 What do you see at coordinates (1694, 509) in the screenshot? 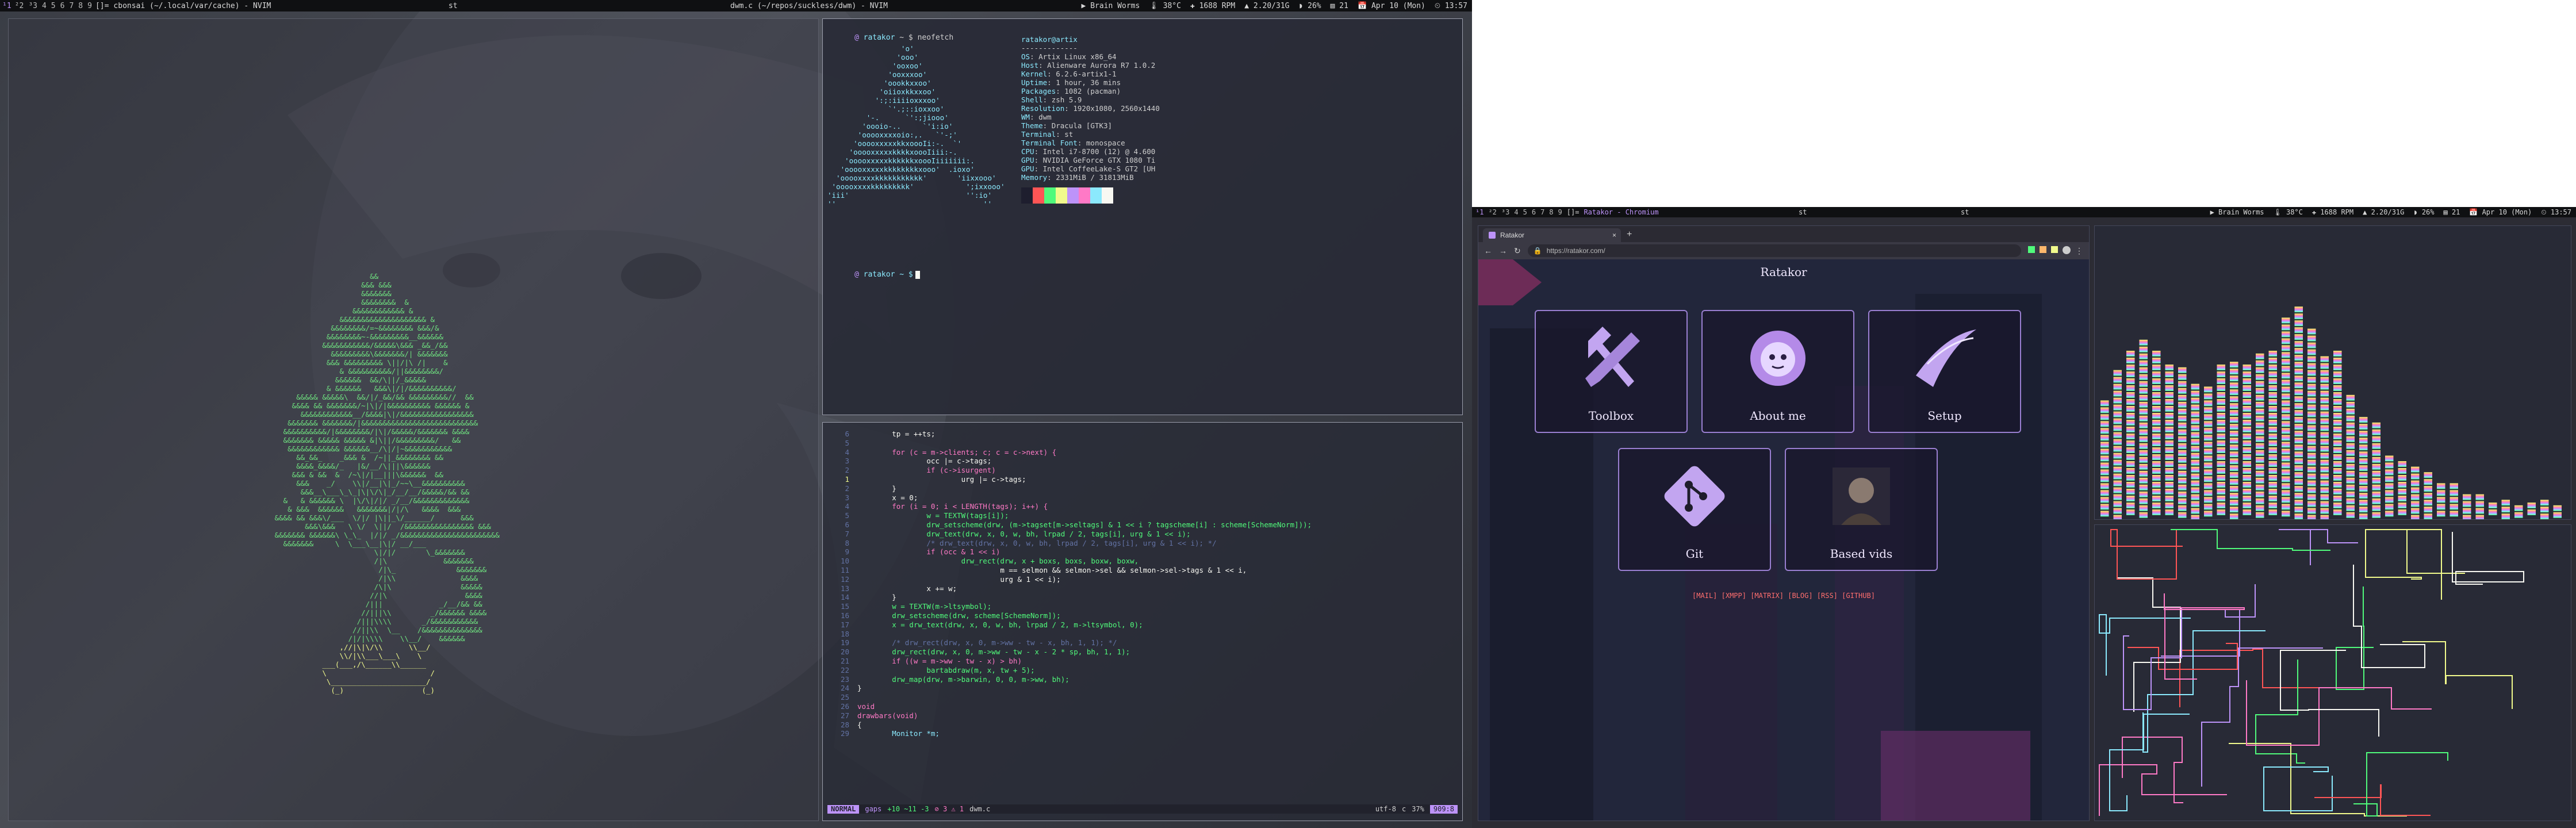
I see `nav-card-git: Git` at bounding box center [1694, 509].